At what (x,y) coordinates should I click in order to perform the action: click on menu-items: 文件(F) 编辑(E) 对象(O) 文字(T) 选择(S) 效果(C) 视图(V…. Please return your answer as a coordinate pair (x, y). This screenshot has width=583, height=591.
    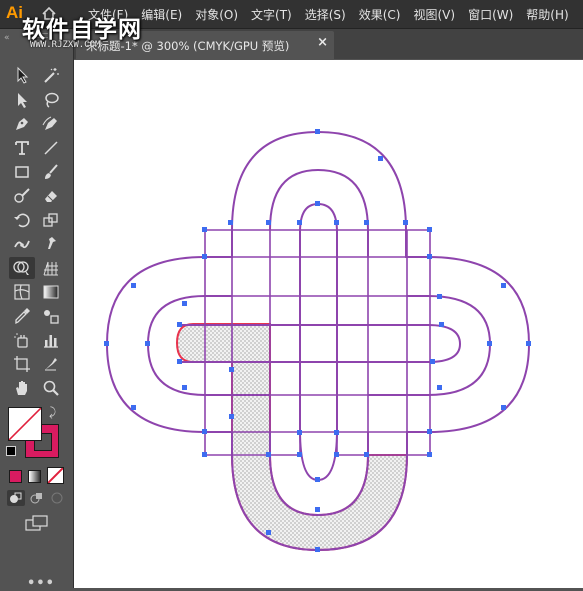
    Looking at the image, I should click on (335, 14).